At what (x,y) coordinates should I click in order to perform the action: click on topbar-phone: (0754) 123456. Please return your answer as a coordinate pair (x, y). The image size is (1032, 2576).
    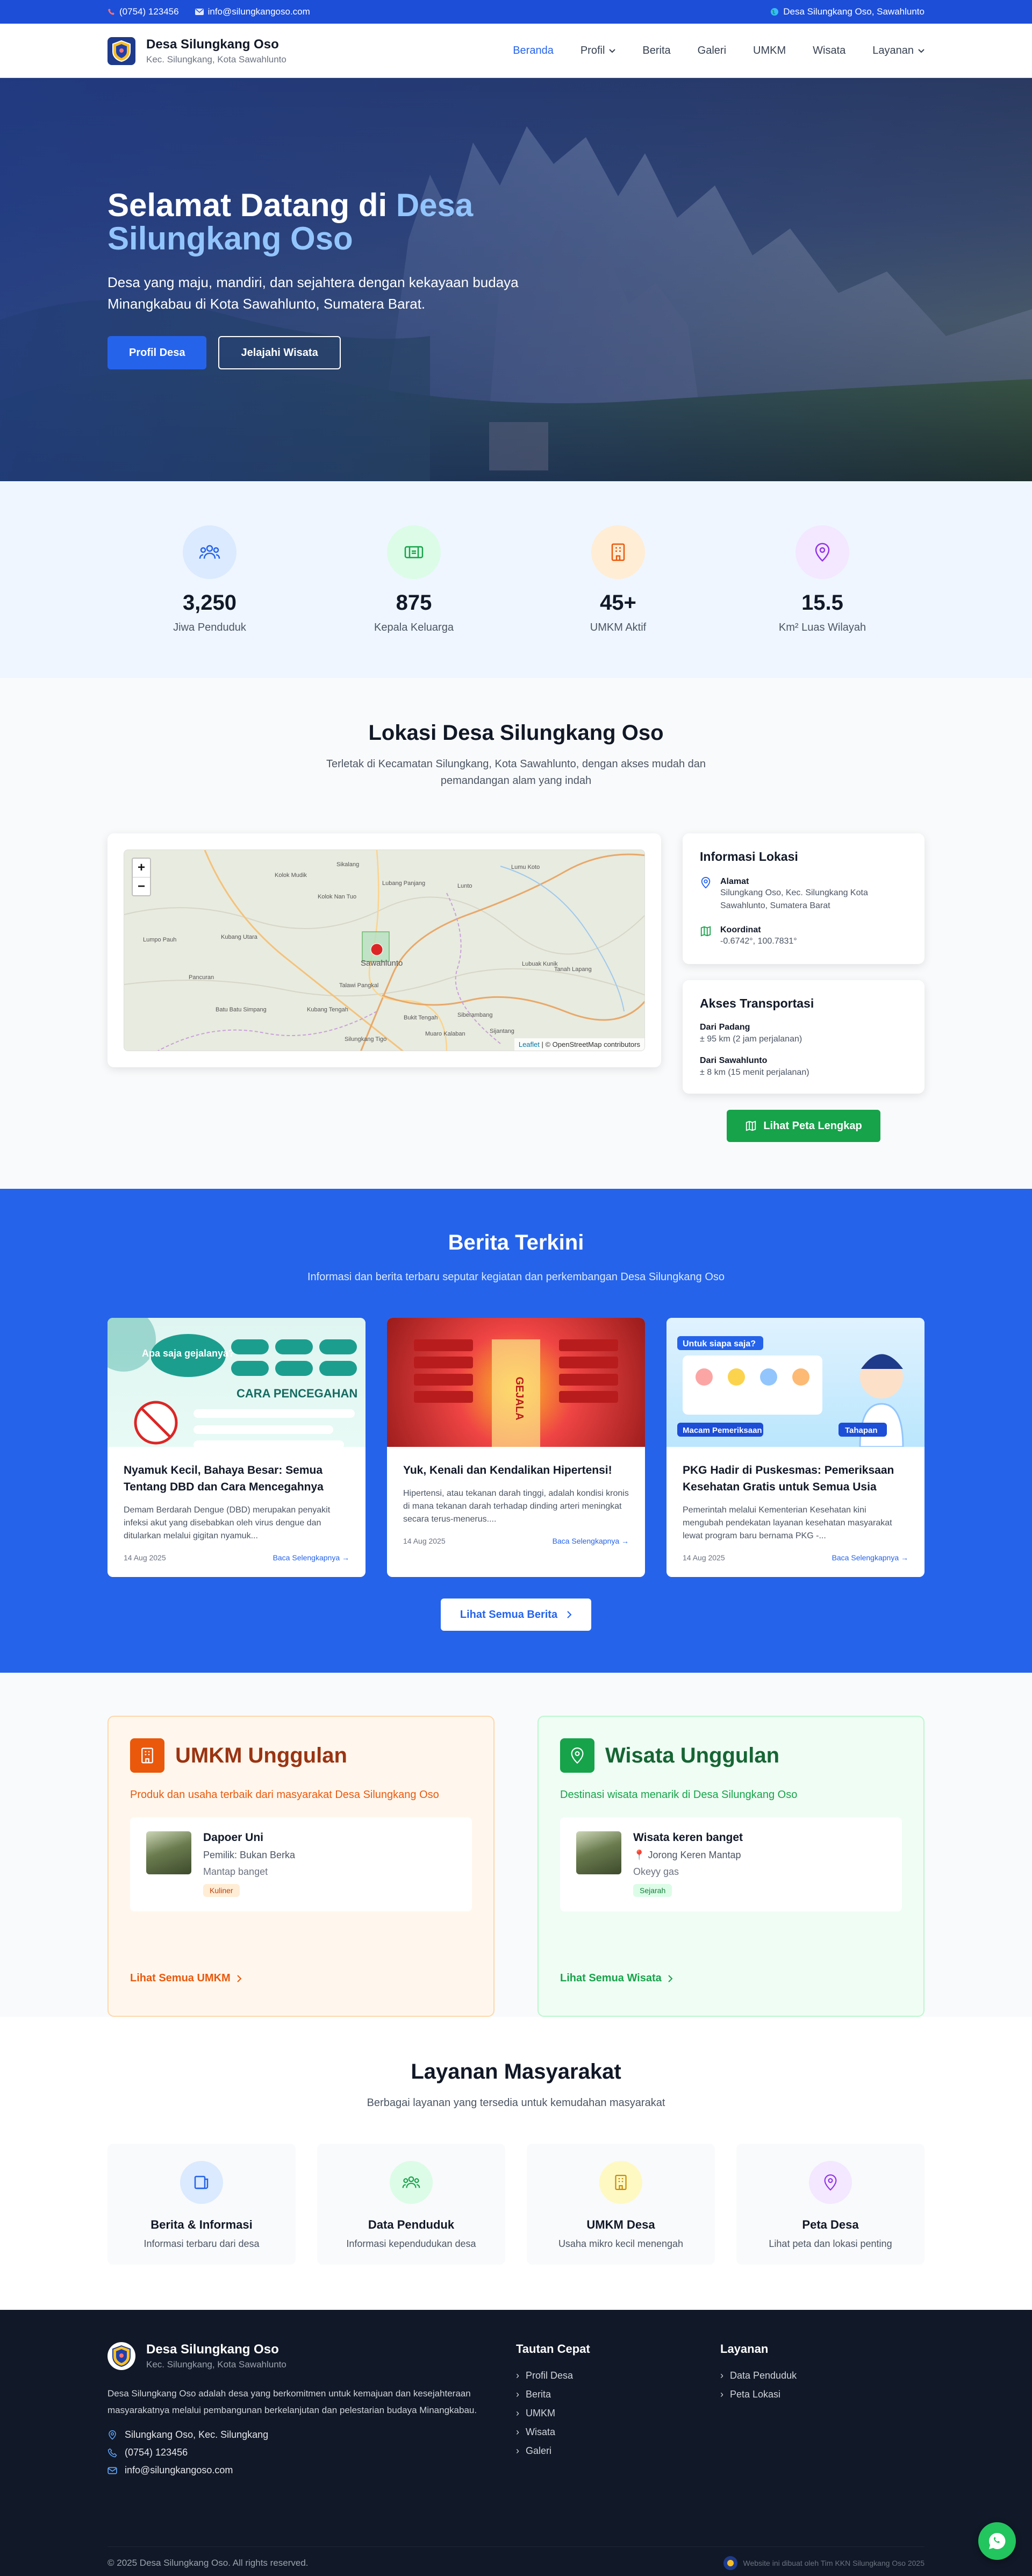
    Looking at the image, I should click on (143, 11).